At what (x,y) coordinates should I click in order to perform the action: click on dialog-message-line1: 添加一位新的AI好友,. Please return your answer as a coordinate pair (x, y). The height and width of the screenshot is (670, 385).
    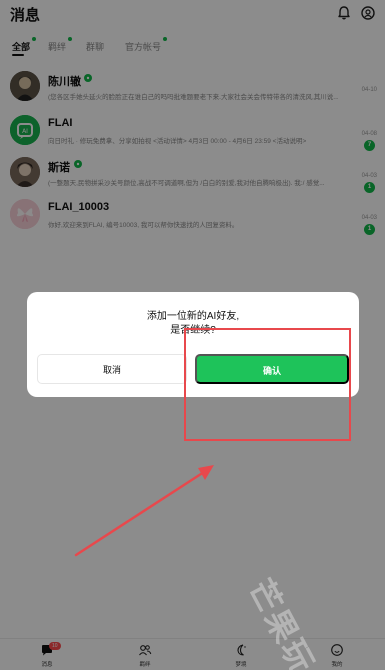
    Looking at the image, I should click on (193, 316).